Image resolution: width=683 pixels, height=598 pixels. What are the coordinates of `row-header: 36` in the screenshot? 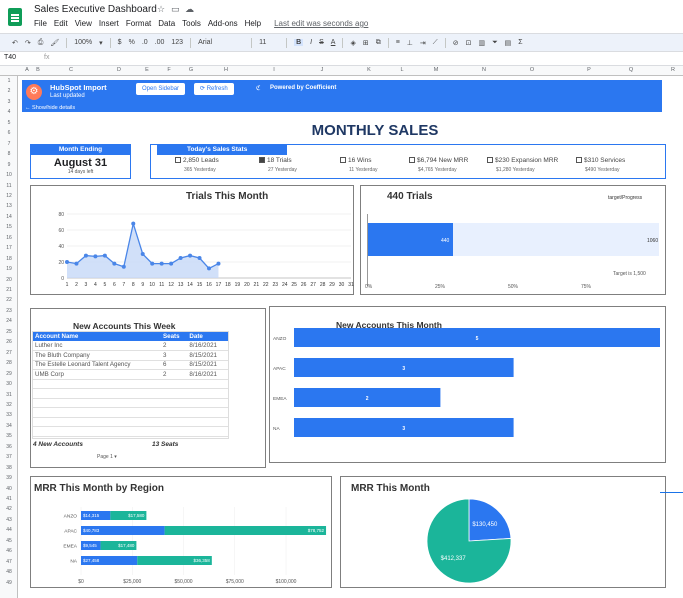 It's located at (9, 447).